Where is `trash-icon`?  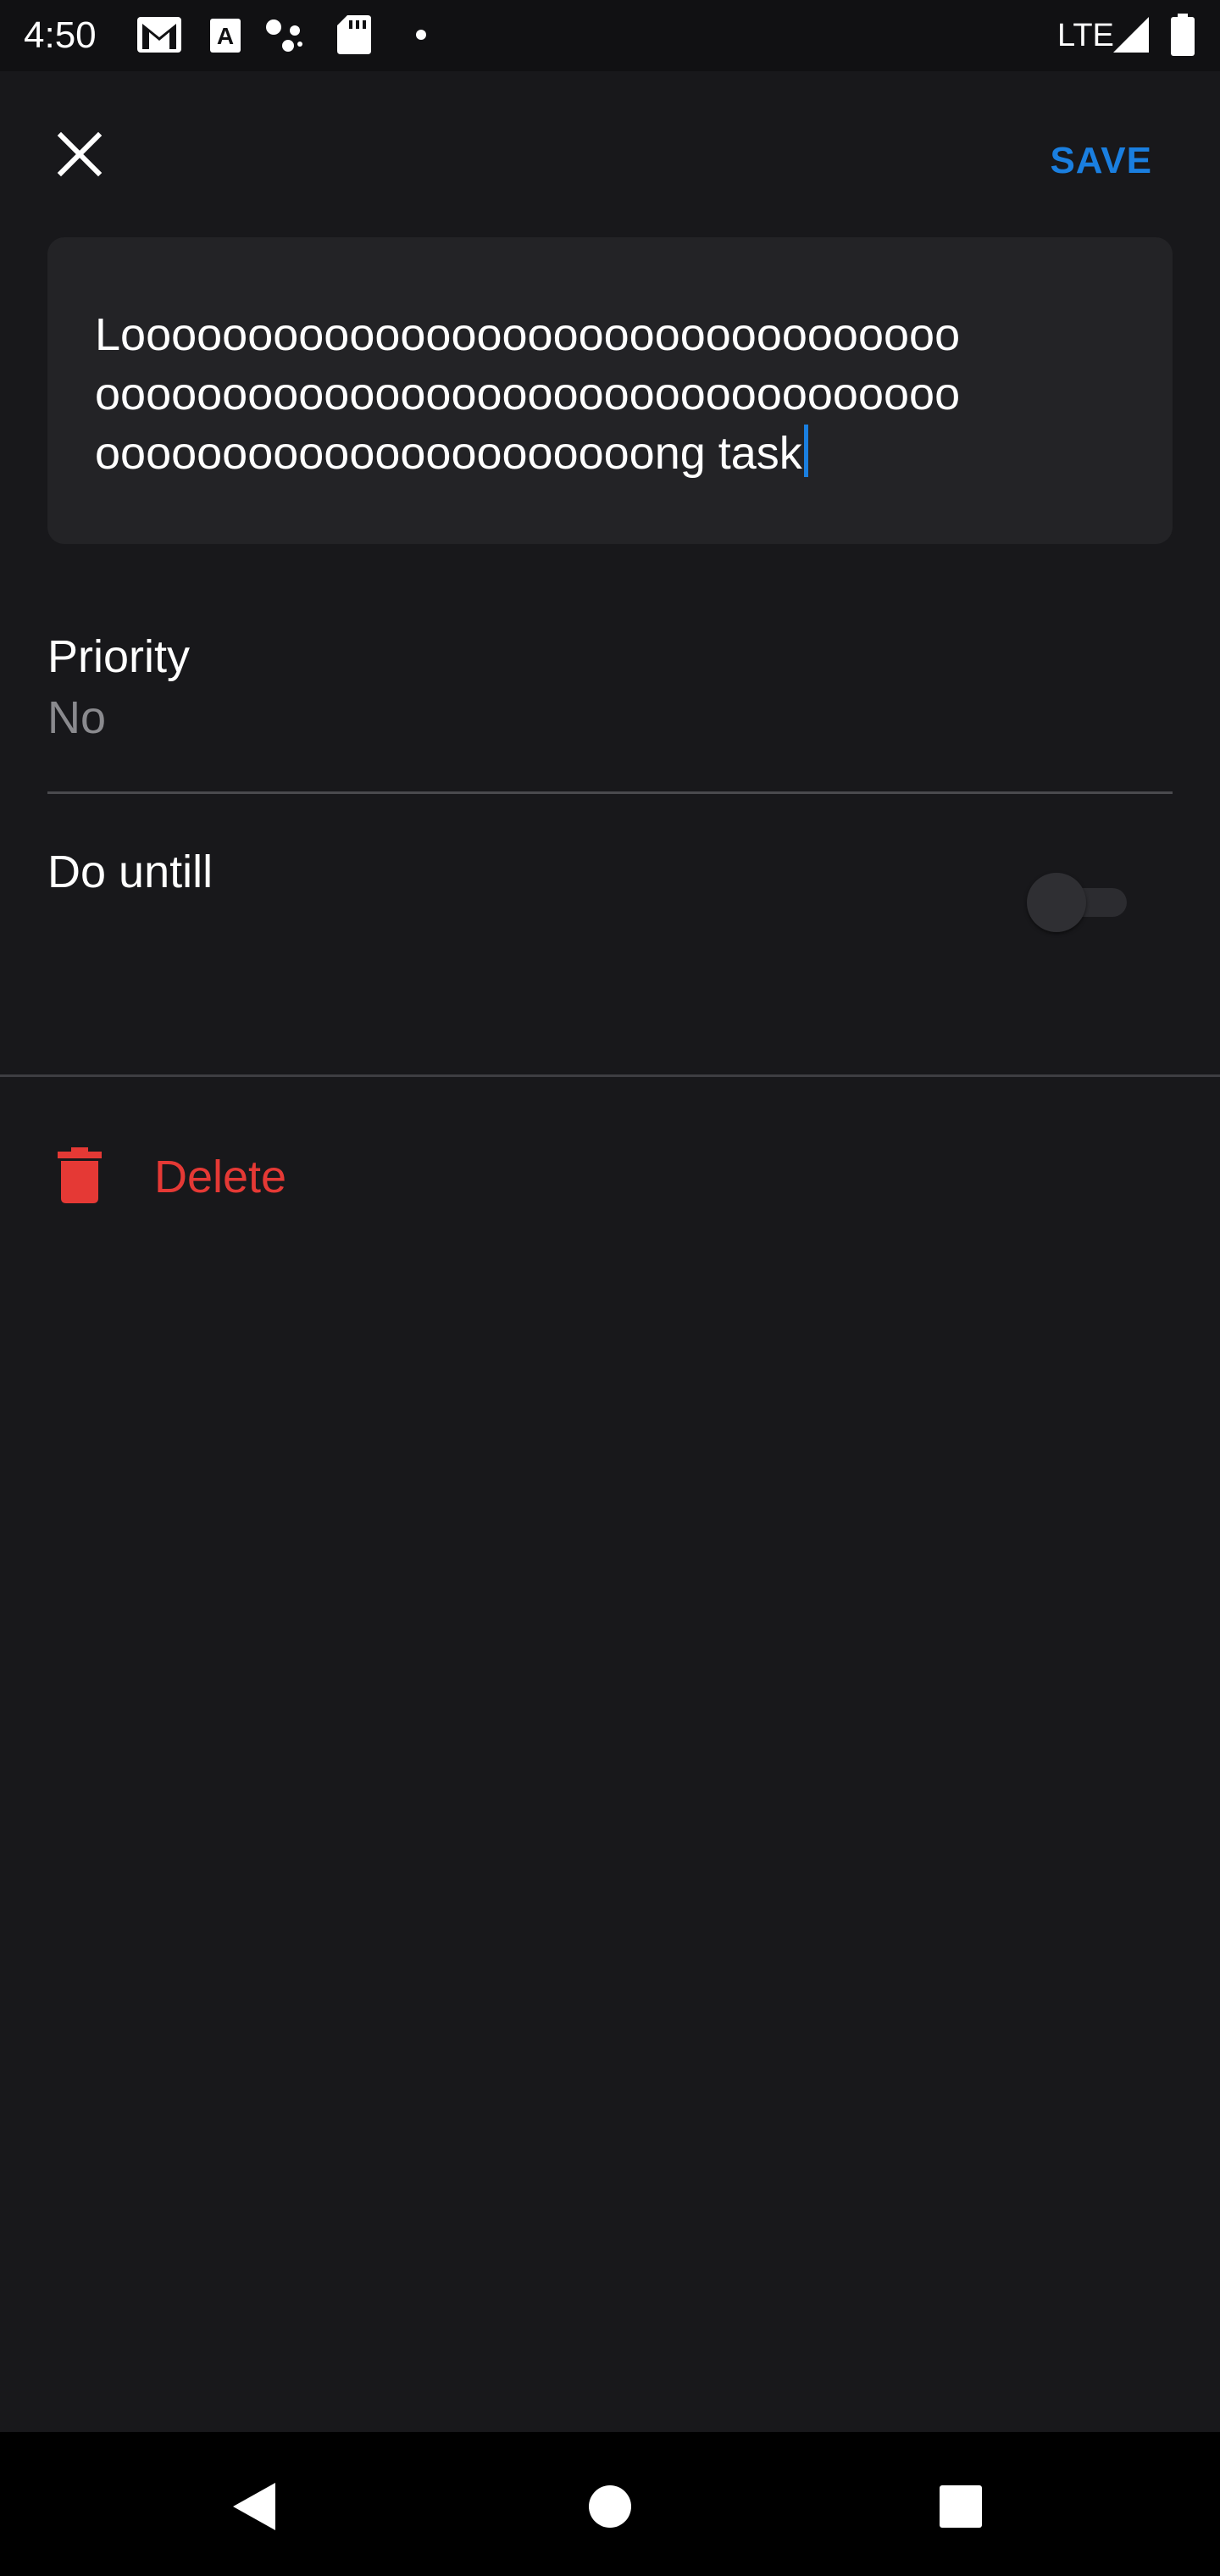
trash-icon is located at coordinates (80, 1177).